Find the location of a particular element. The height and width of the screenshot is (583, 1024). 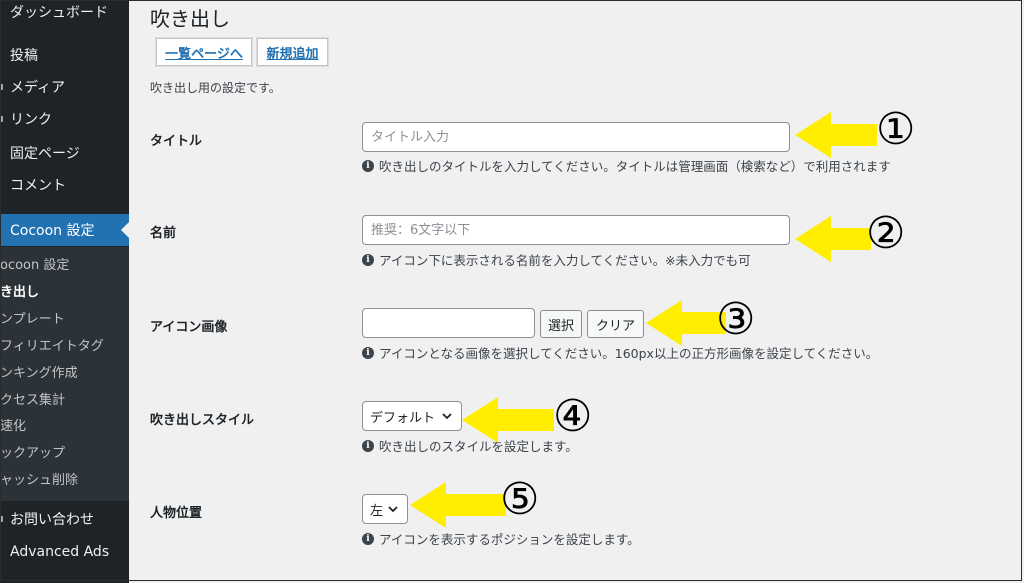

link-icon is located at coordinates (1, 119).